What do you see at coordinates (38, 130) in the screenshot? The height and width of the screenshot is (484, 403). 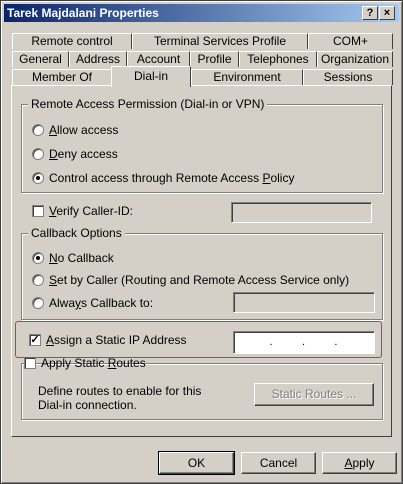 I see `allow-access-radio-indicator` at bounding box center [38, 130].